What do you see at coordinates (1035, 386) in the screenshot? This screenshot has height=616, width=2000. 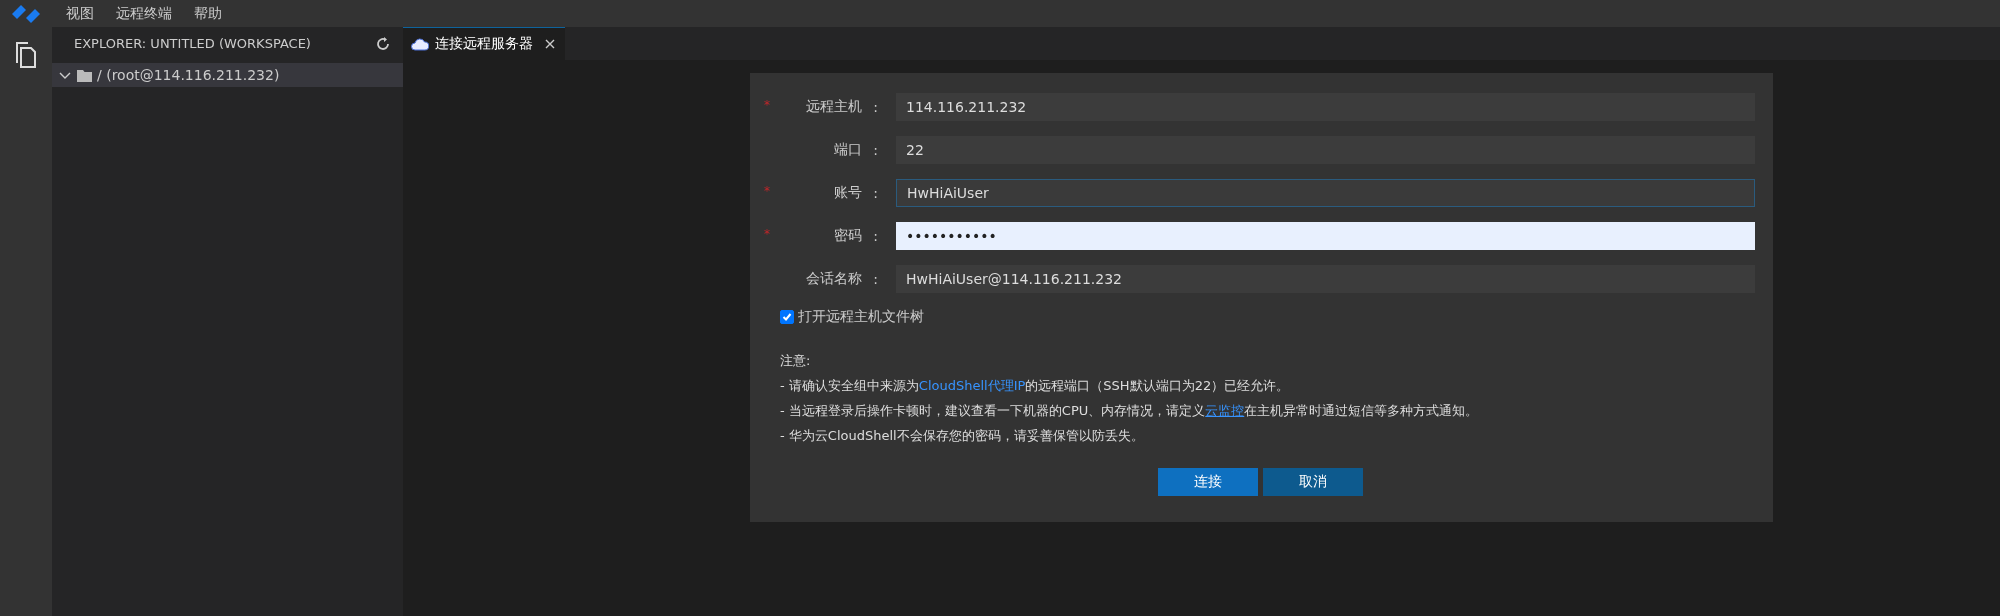 I see `note-text: - 请确认安全组中来源为CloudShell代理IP的远程端口（SSH默认端口为22）已经允许。` at bounding box center [1035, 386].